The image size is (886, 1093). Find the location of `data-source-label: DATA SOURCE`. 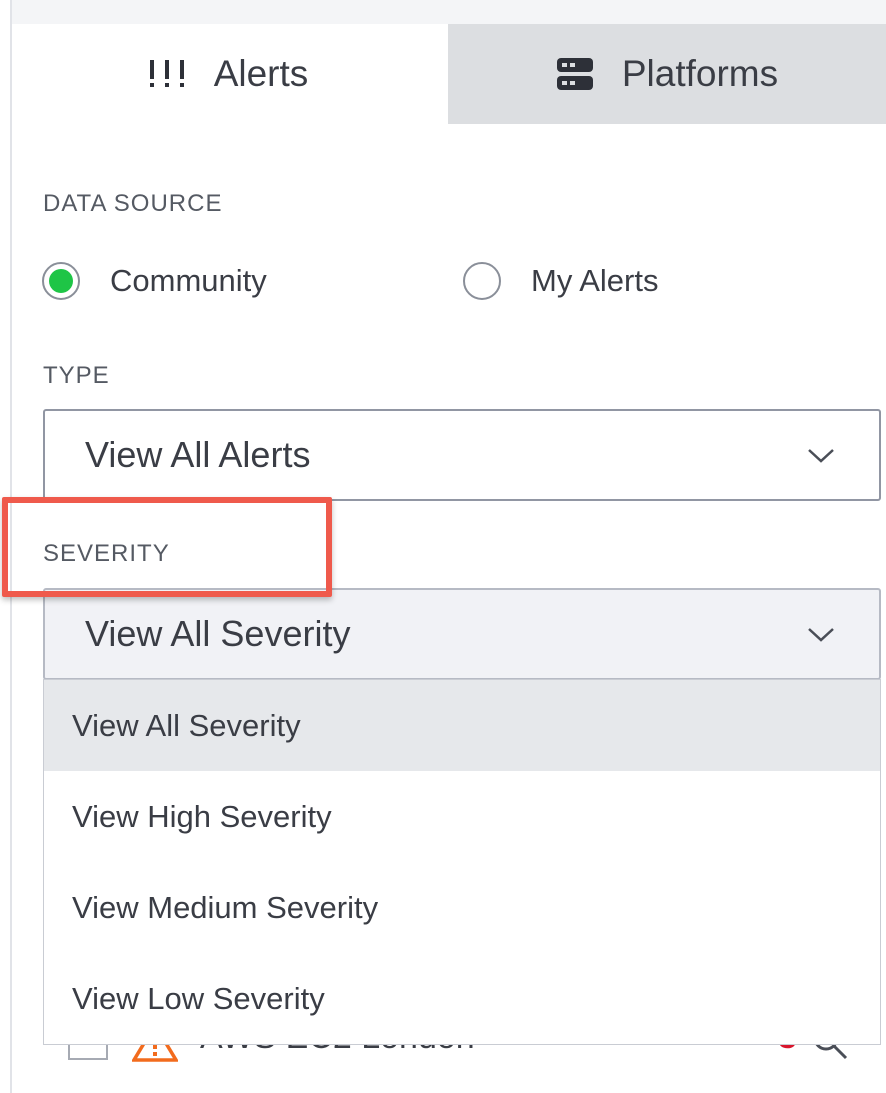

data-source-label: DATA SOURCE is located at coordinates (133, 203).